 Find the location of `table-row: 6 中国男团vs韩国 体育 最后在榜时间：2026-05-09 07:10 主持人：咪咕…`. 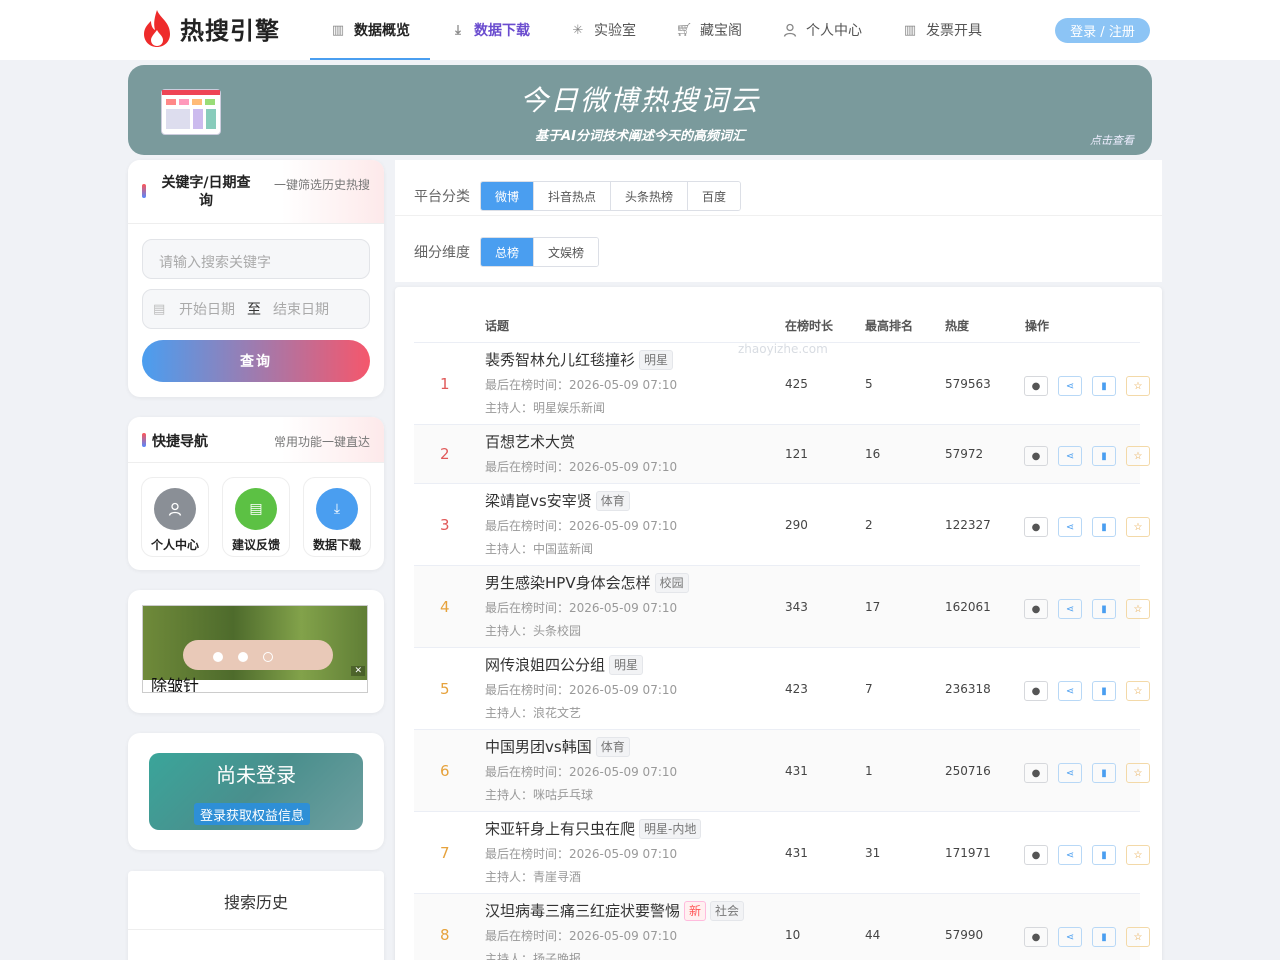

table-row: 6 中国男团vs韩国 体育 最后在榜时间：2026-05-09 07:10 主持人：咪咕… is located at coordinates (782, 771).